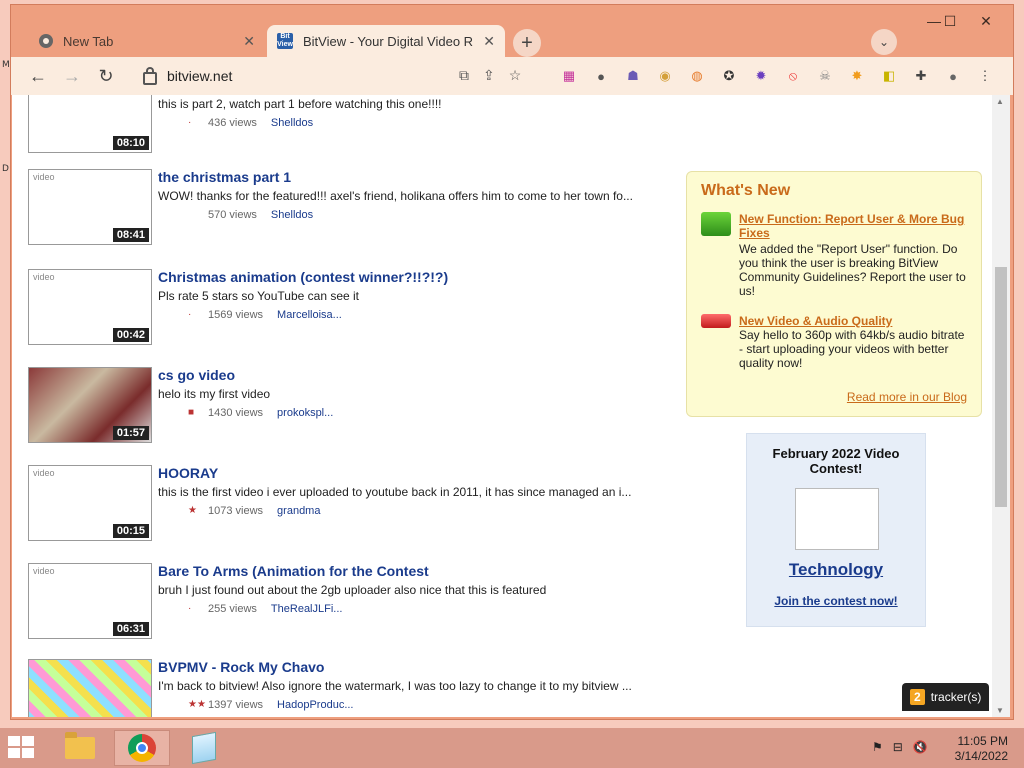 The width and height of the screenshot is (1024, 768). Describe the element at coordinates (130, 433) in the screenshot. I see `video-duration: 01:57` at that location.